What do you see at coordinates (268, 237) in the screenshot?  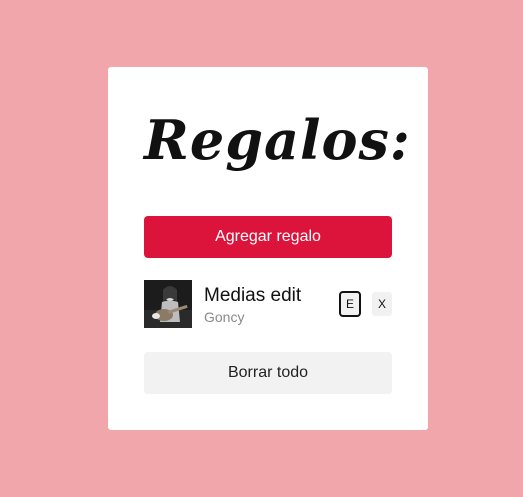 I see `add-gift-button: Agregar regalo` at bounding box center [268, 237].